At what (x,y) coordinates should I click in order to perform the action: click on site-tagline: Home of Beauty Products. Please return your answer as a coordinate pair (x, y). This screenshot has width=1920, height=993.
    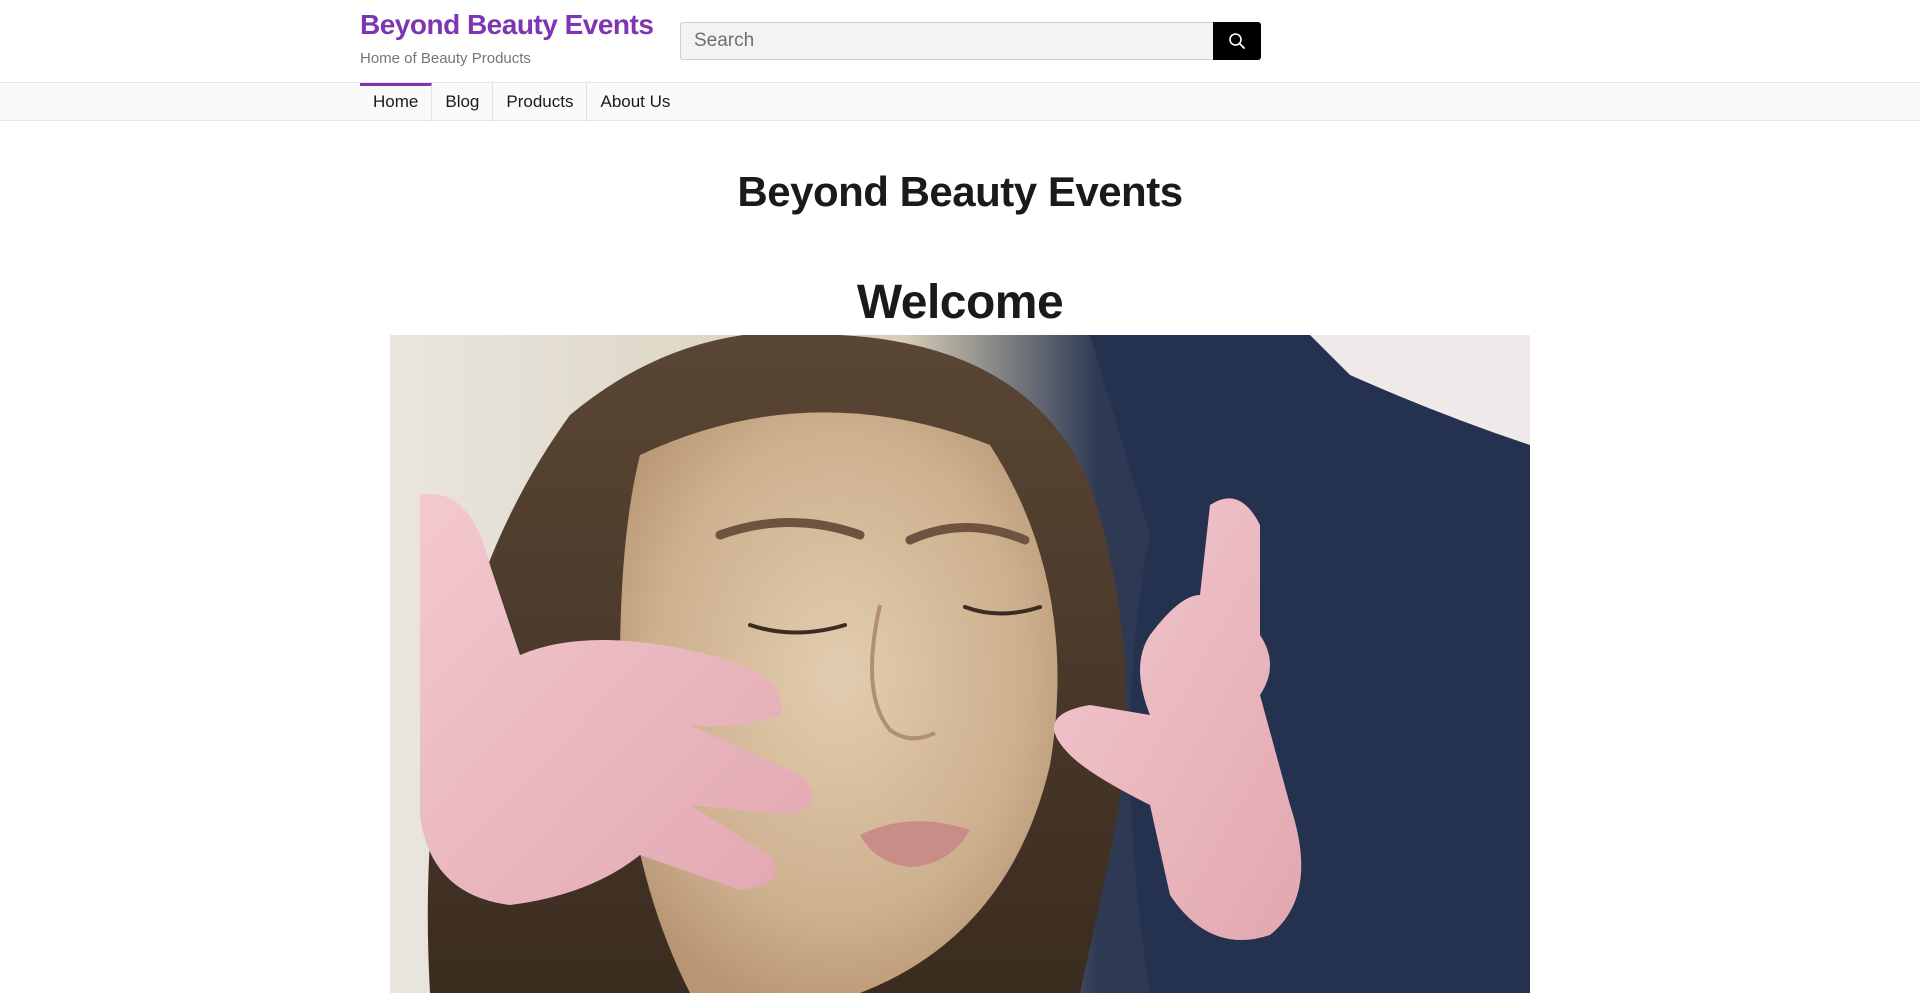
    Looking at the image, I should click on (445, 58).